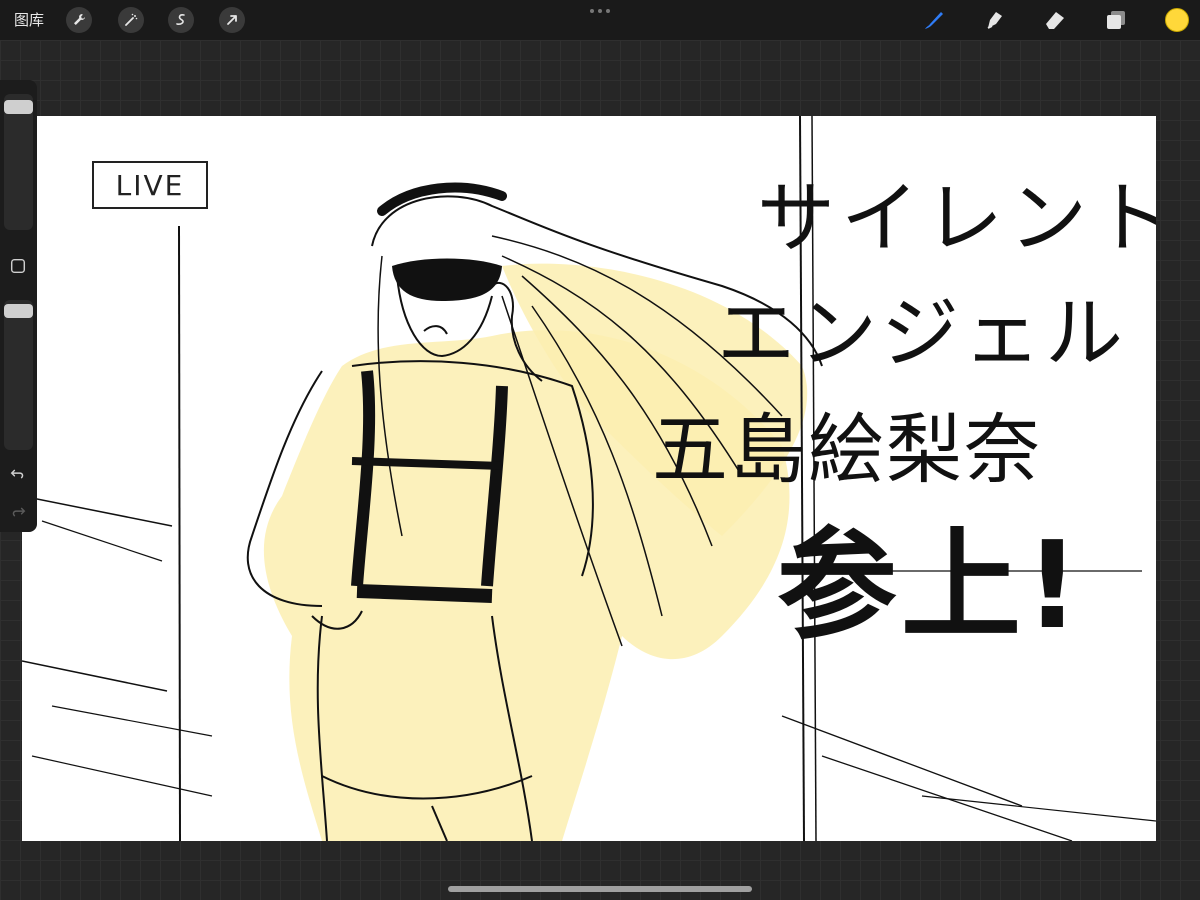  Describe the element at coordinates (847, 449) in the screenshot. I see `title-line-3: 五島絵梨奈` at that location.